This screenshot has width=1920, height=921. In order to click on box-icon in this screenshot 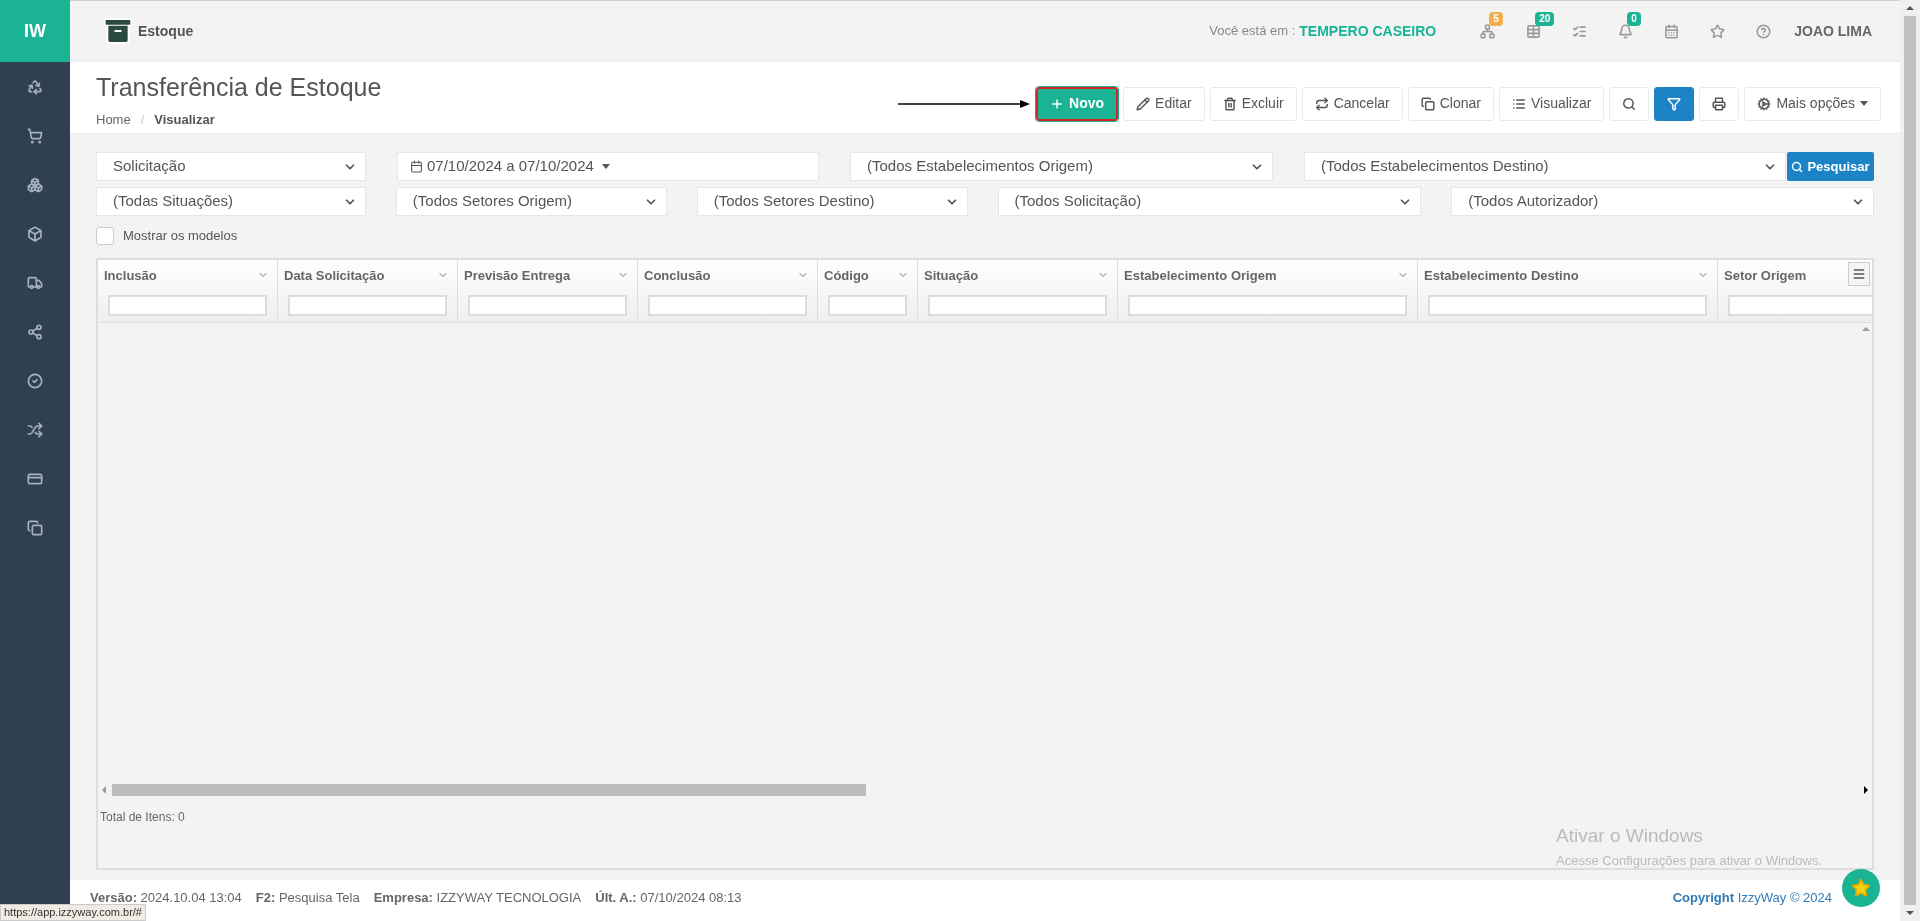, I will do `click(35, 233)`.